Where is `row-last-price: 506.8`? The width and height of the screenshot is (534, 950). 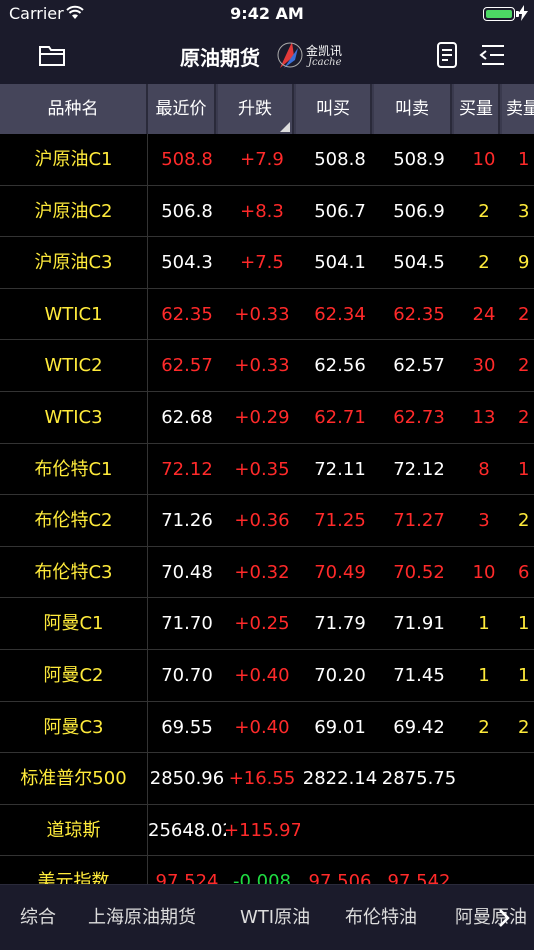 row-last-price: 506.8 is located at coordinates (187, 211).